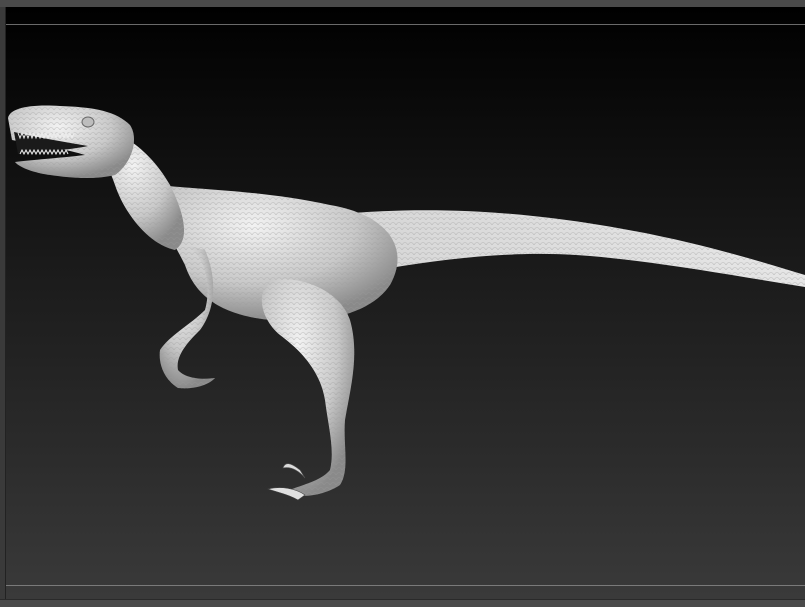  Describe the element at coordinates (405, 24) in the screenshot. I see `viewport-top-guide` at that location.